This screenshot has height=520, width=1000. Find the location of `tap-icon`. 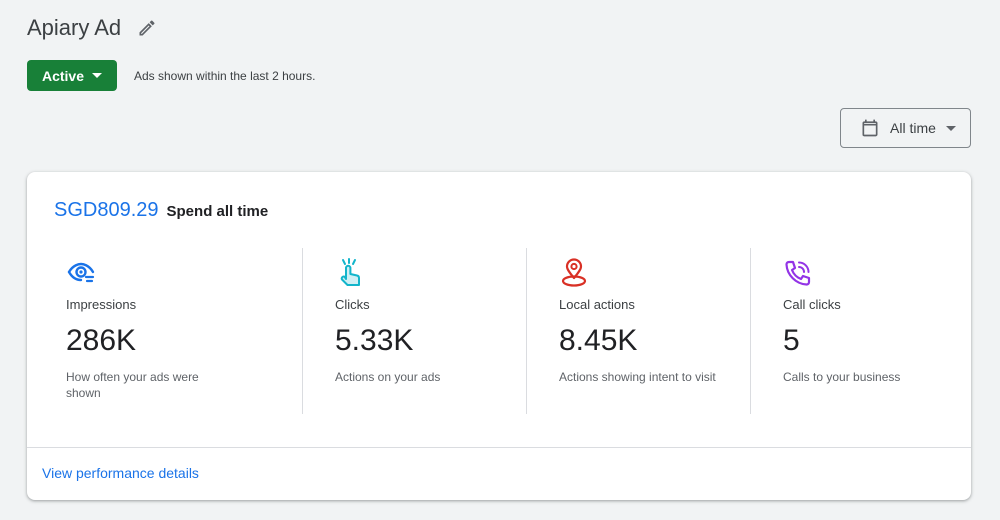

tap-icon is located at coordinates (350, 272).